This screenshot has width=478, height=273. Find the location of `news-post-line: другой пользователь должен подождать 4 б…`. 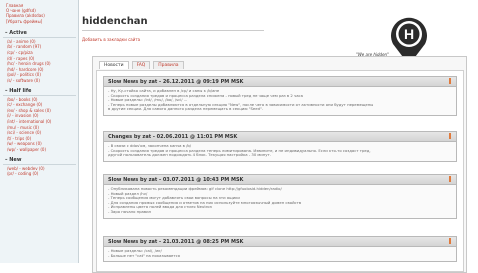

news-post-line: другой пользователь должен подождать 4 б… is located at coordinates (189, 155).